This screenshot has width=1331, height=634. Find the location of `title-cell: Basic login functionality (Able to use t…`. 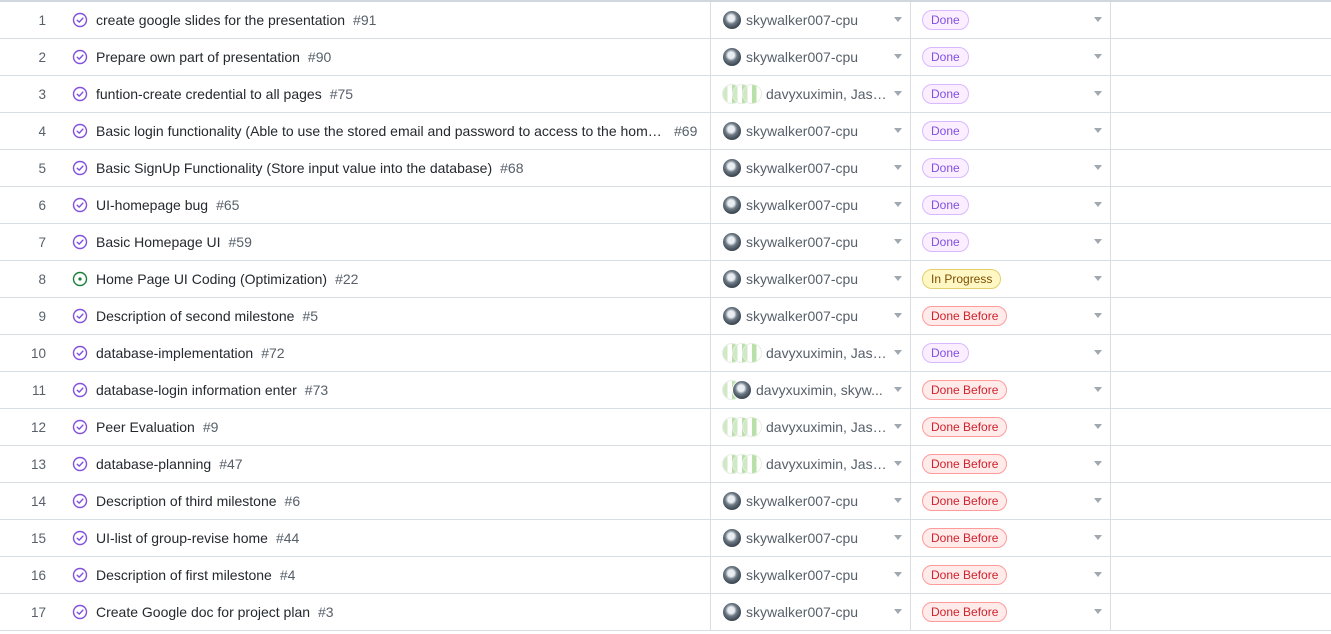

title-cell: Basic login functionality (Able to use t… is located at coordinates (387, 131).